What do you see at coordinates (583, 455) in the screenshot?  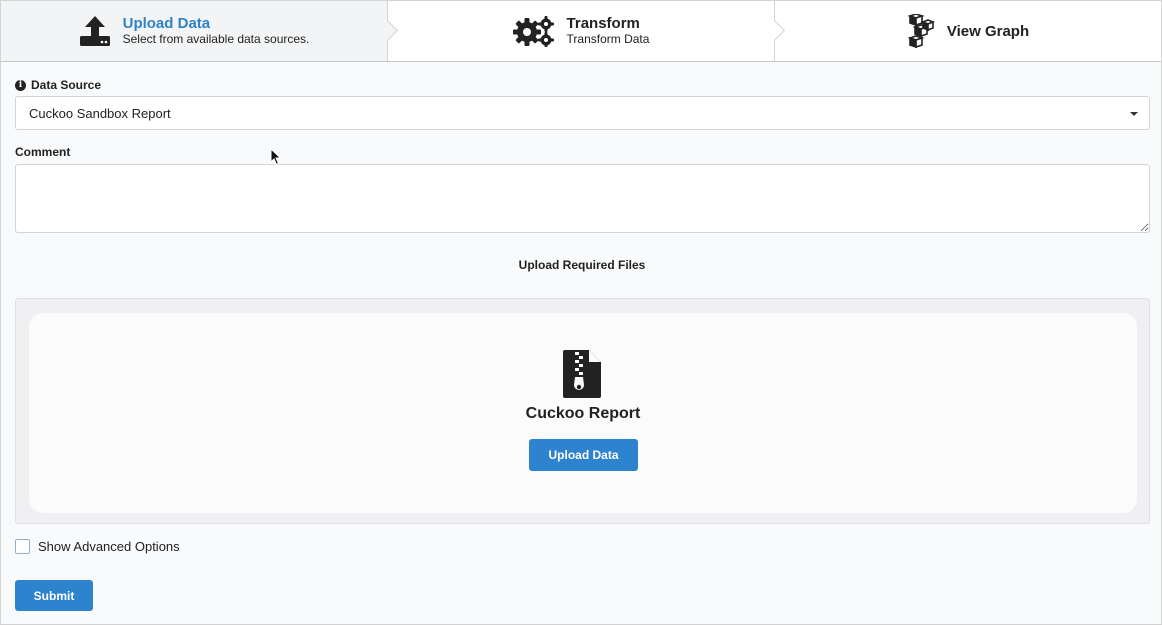 I see `upload-data-button: Upload Data` at bounding box center [583, 455].